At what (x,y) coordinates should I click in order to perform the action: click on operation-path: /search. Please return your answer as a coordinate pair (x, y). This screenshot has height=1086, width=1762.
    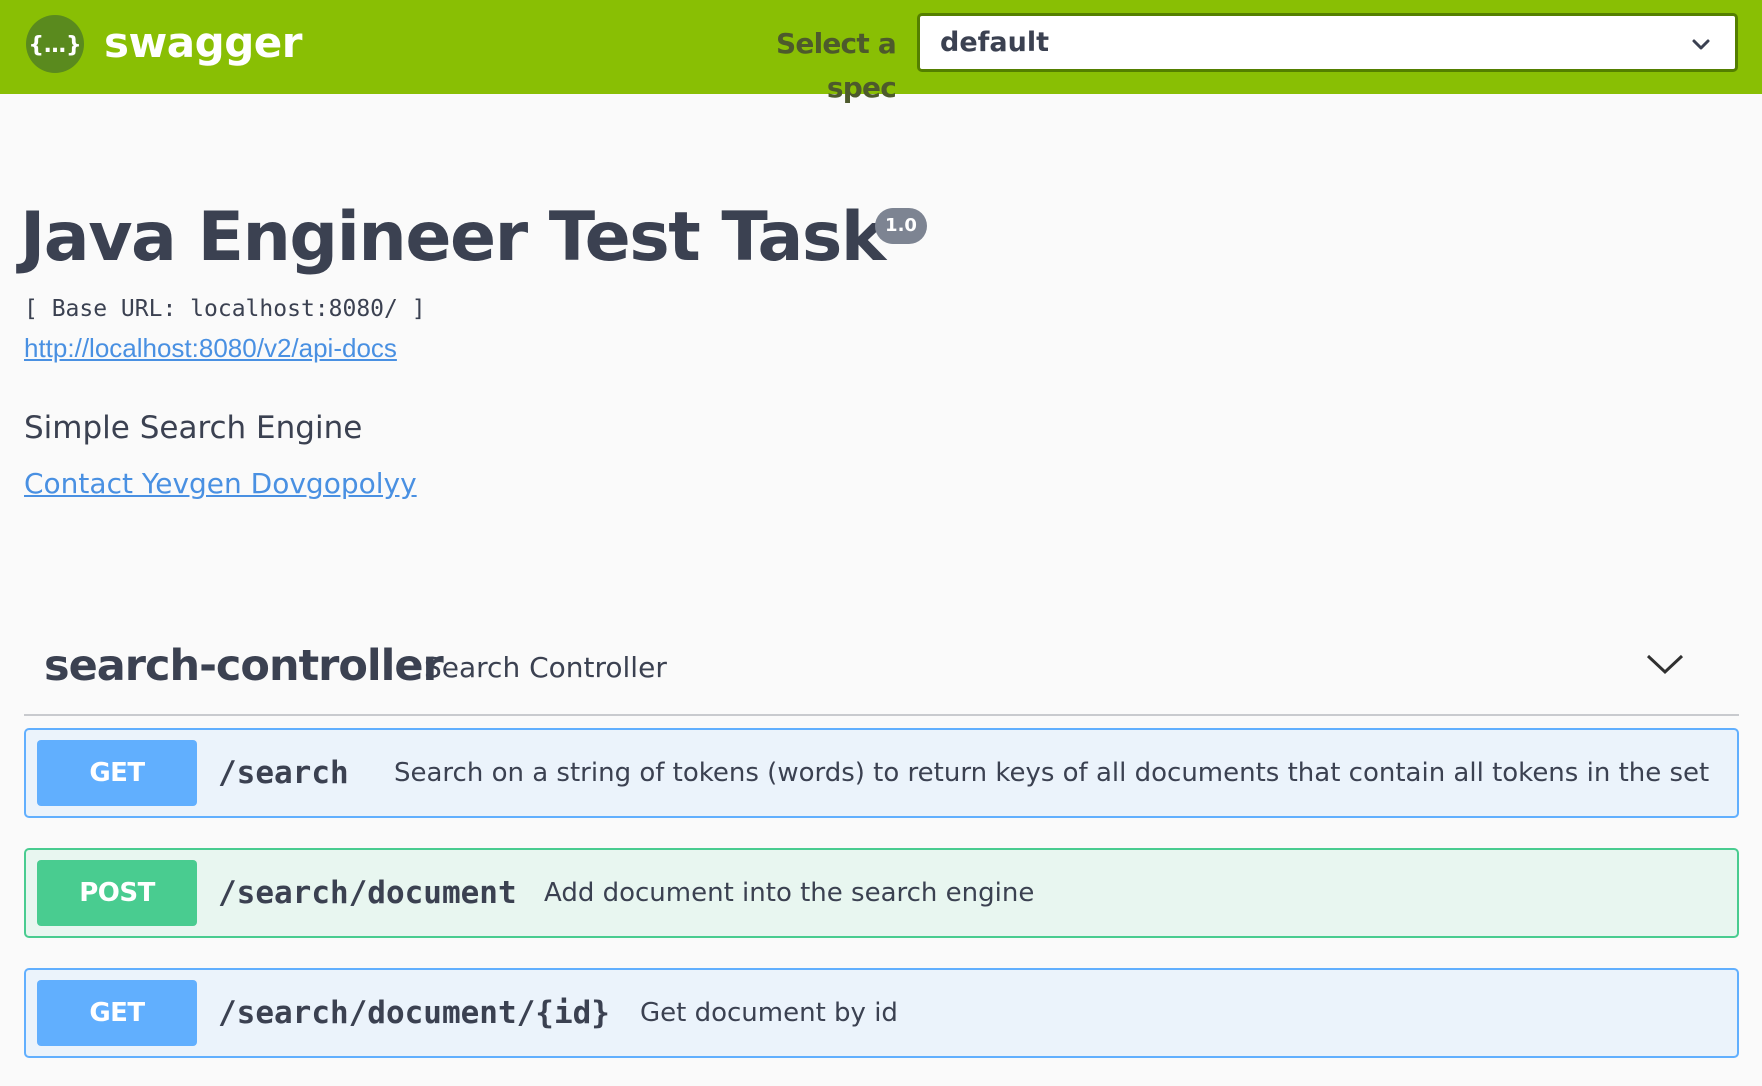
    Looking at the image, I should click on (283, 773).